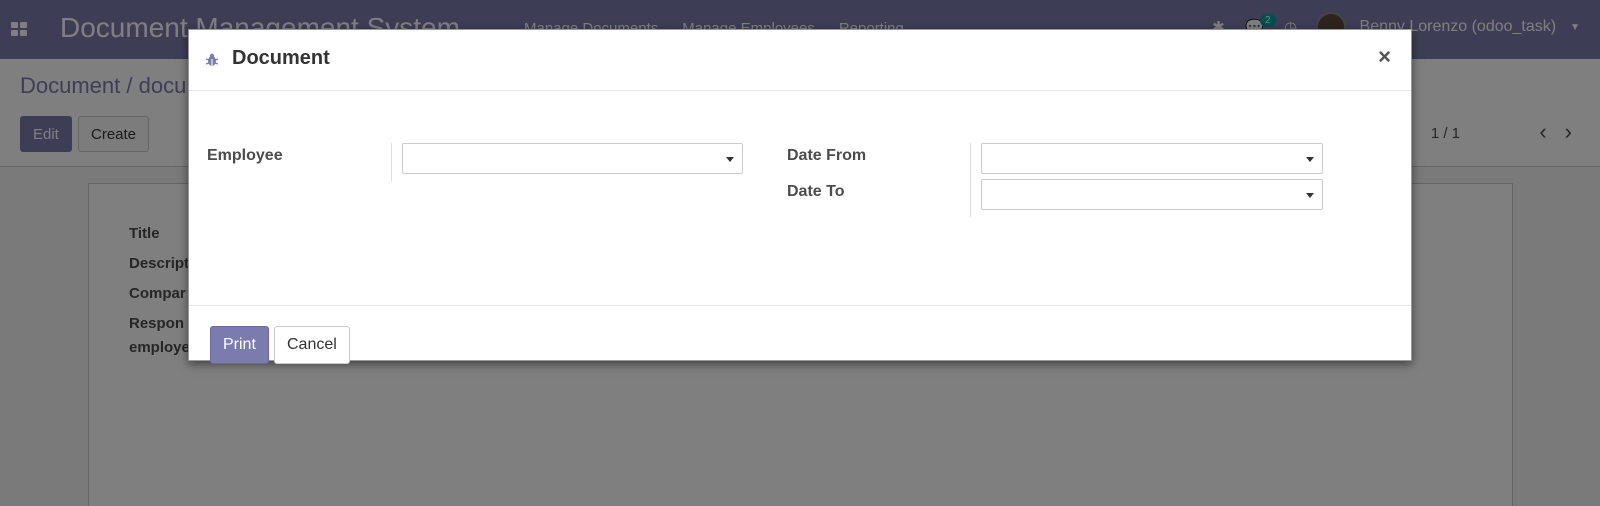 This screenshot has width=1600, height=506. What do you see at coordinates (212, 59) in the screenshot?
I see `bug-icon` at bounding box center [212, 59].